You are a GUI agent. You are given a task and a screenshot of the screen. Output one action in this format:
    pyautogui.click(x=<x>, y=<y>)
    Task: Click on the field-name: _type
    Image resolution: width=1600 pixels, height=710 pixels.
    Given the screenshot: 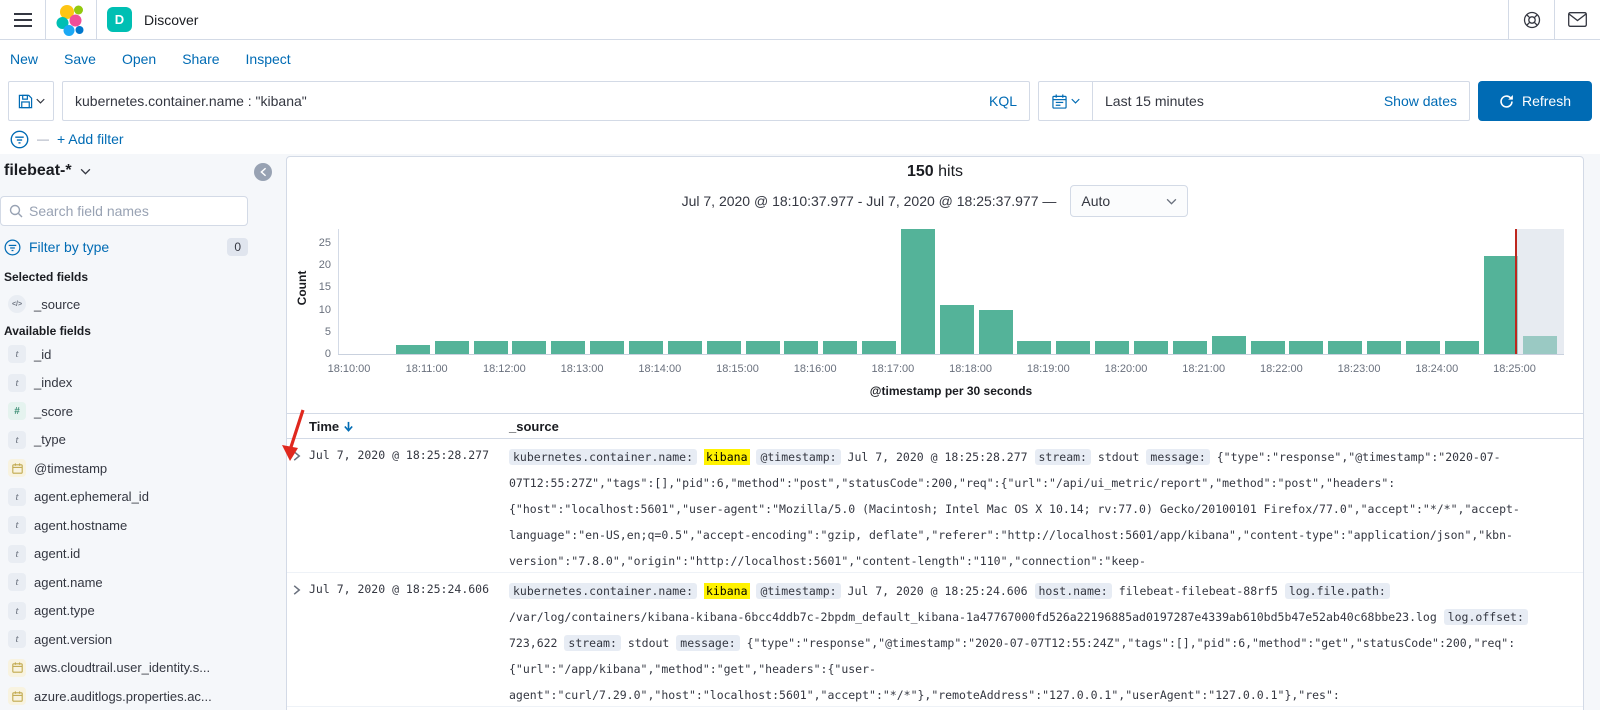 What is the action you would take?
    pyautogui.click(x=50, y=439)
    